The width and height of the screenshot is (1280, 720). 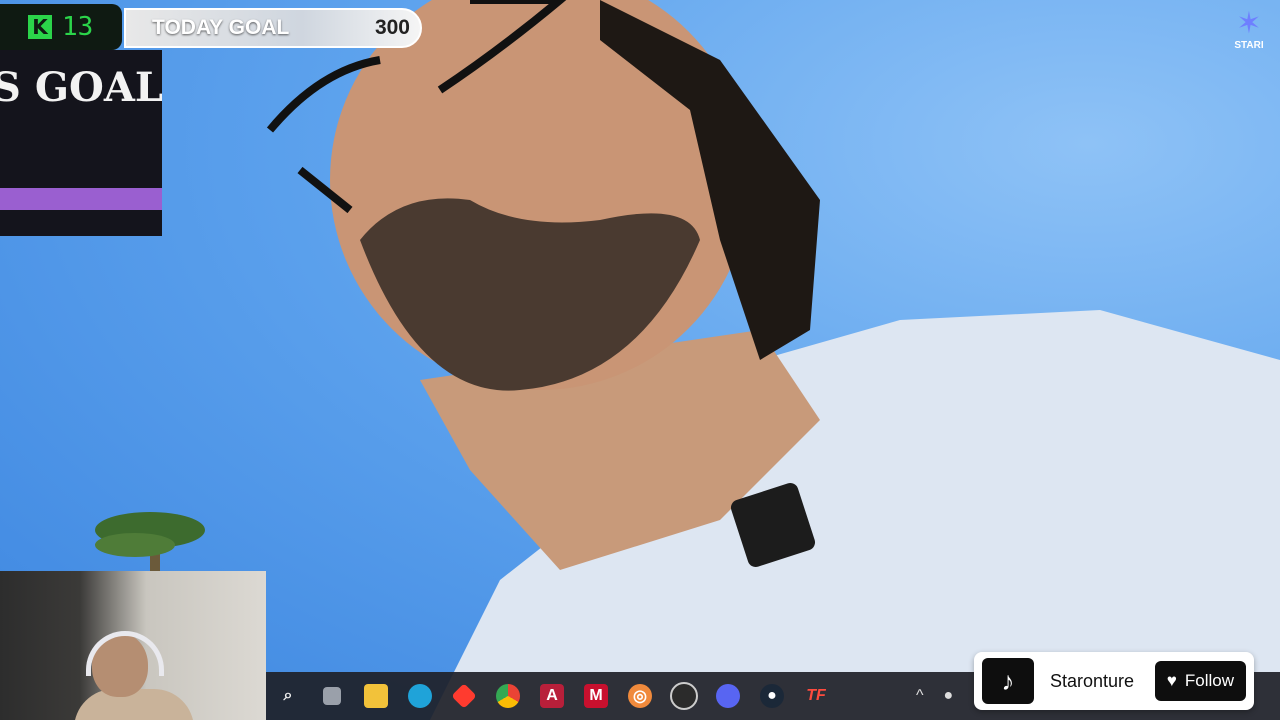 I want to click on kick-logo-icon: K, so click(x=40, y=27).